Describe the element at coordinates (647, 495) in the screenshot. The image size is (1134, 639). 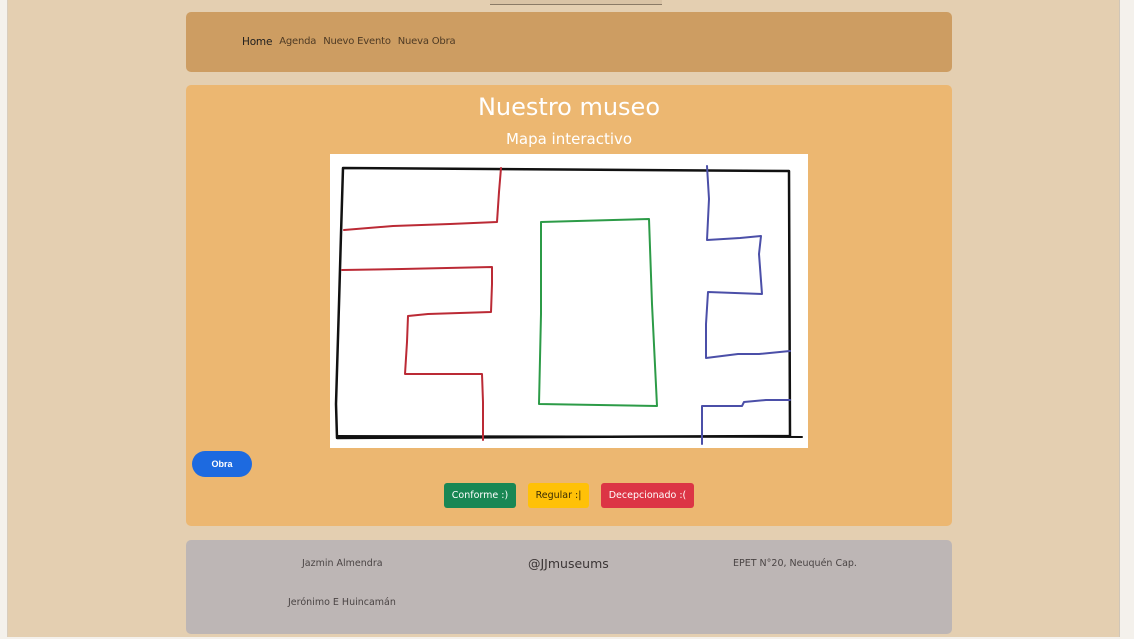
I see `decepcionado-button: Decepcionado :(` at that location.